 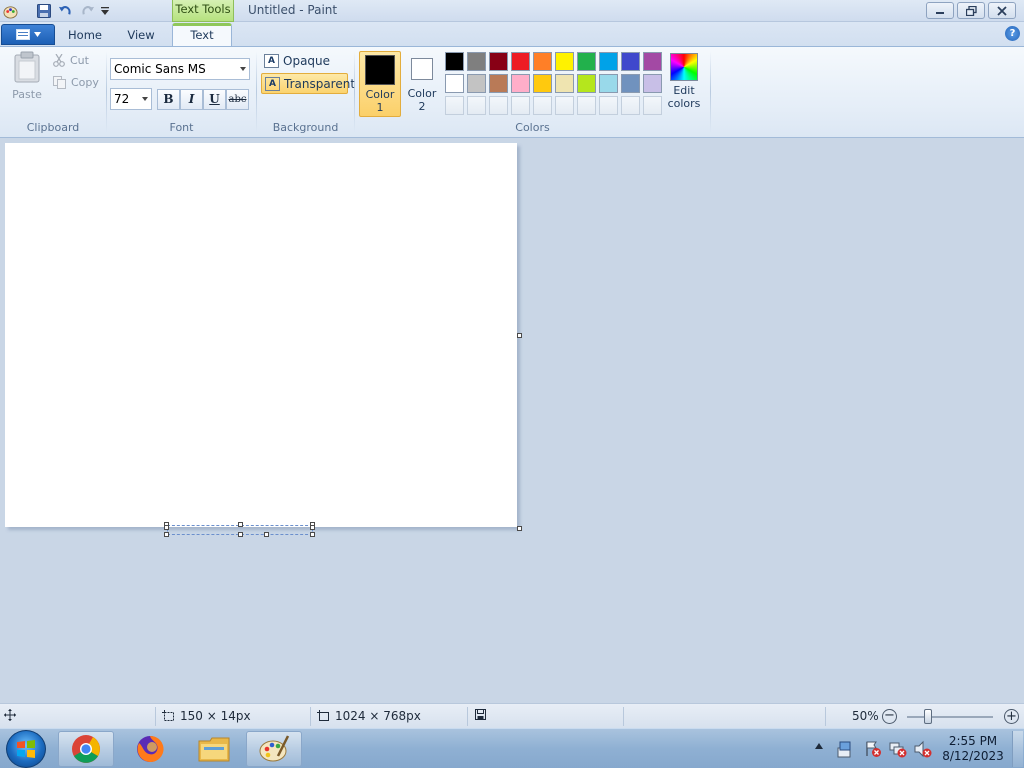 I want to click on paint-app-icon, so click(x=10, y=11).